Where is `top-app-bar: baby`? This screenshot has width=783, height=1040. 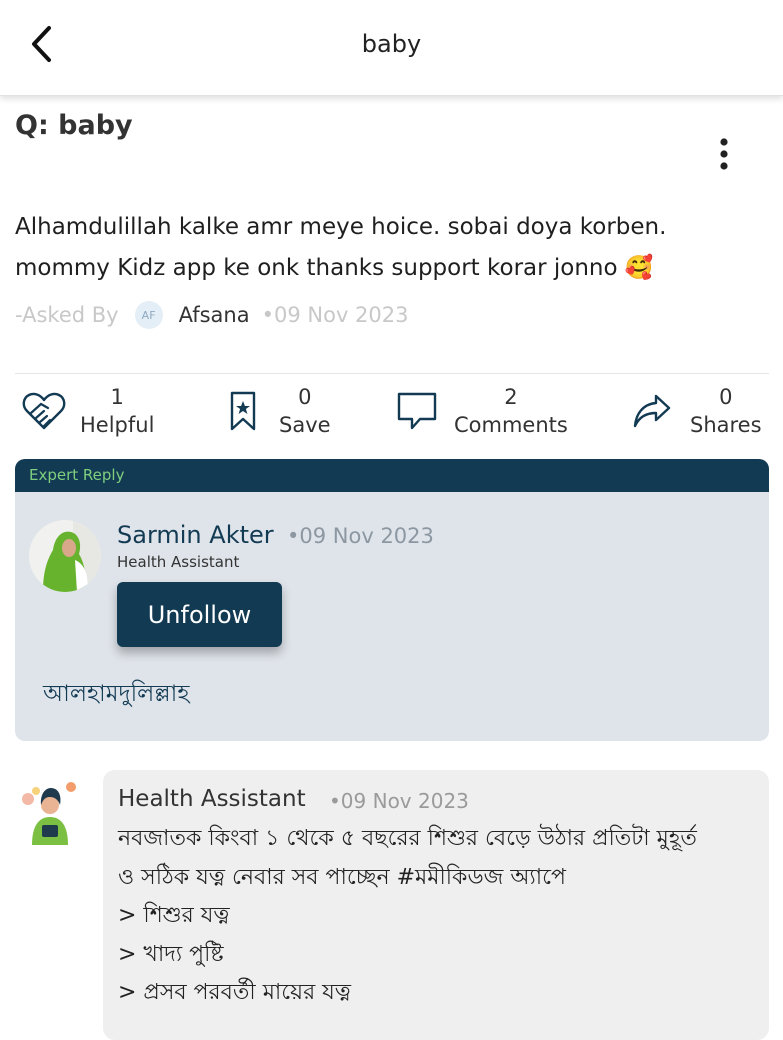
top-app-bar: baby is located at coordinates (391, 48).